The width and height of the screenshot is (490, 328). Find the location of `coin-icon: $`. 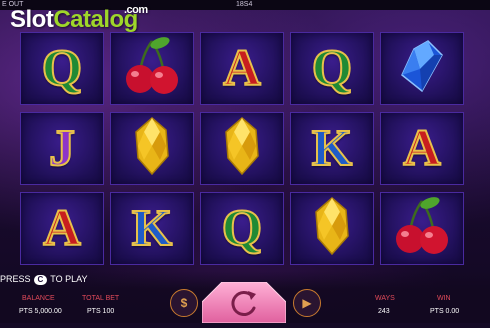

coin-icon: $ is located at coordinates (184, 303).